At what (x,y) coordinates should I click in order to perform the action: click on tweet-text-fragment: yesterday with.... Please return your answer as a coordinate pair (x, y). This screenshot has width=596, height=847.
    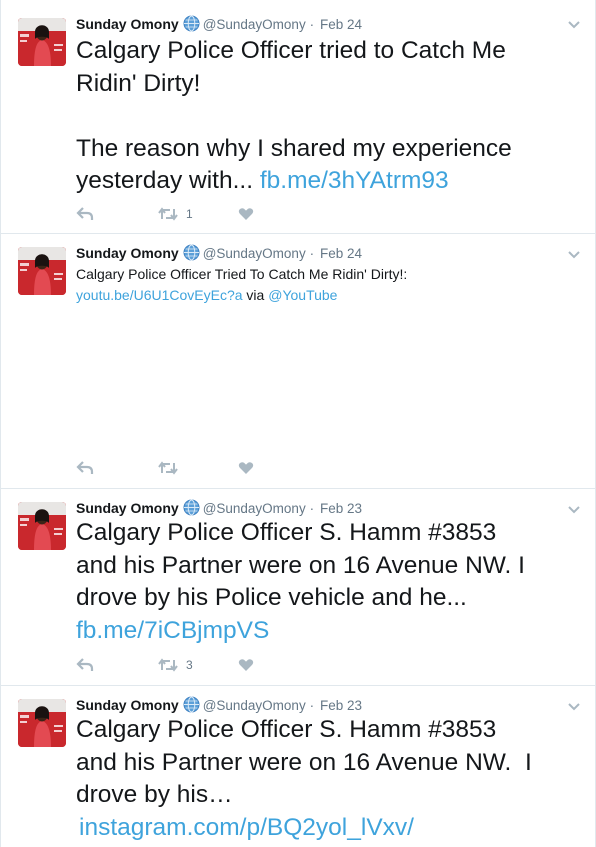
    Looking at the image, I should click on (168, 180).